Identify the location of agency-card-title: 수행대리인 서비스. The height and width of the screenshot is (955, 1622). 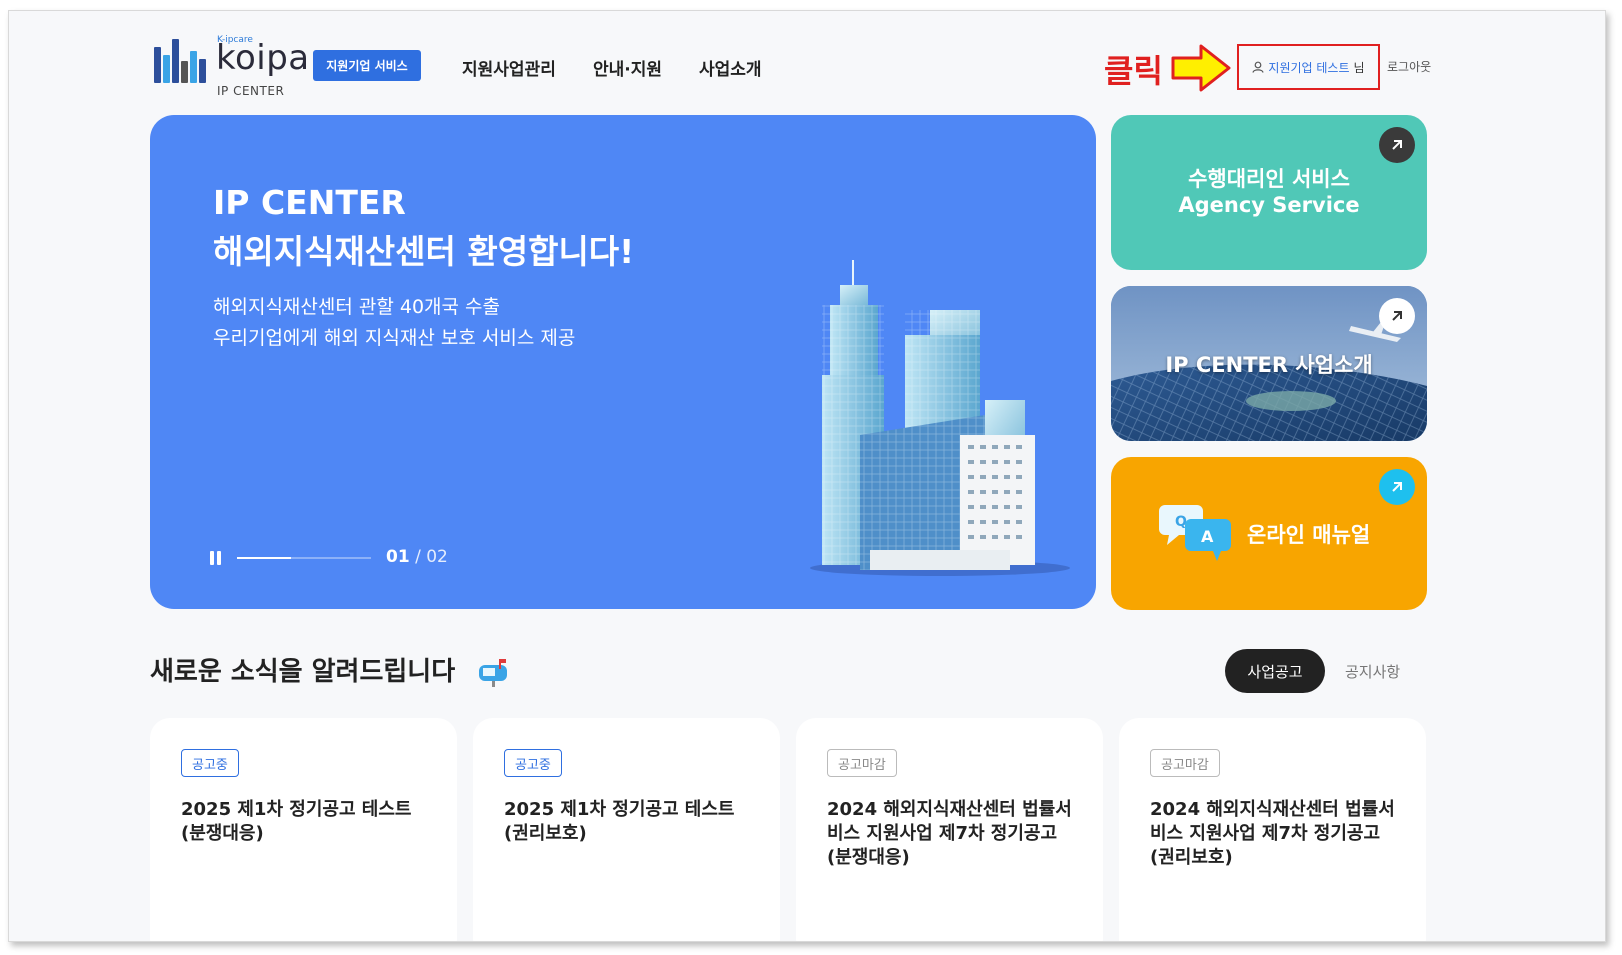
(1269, 179).